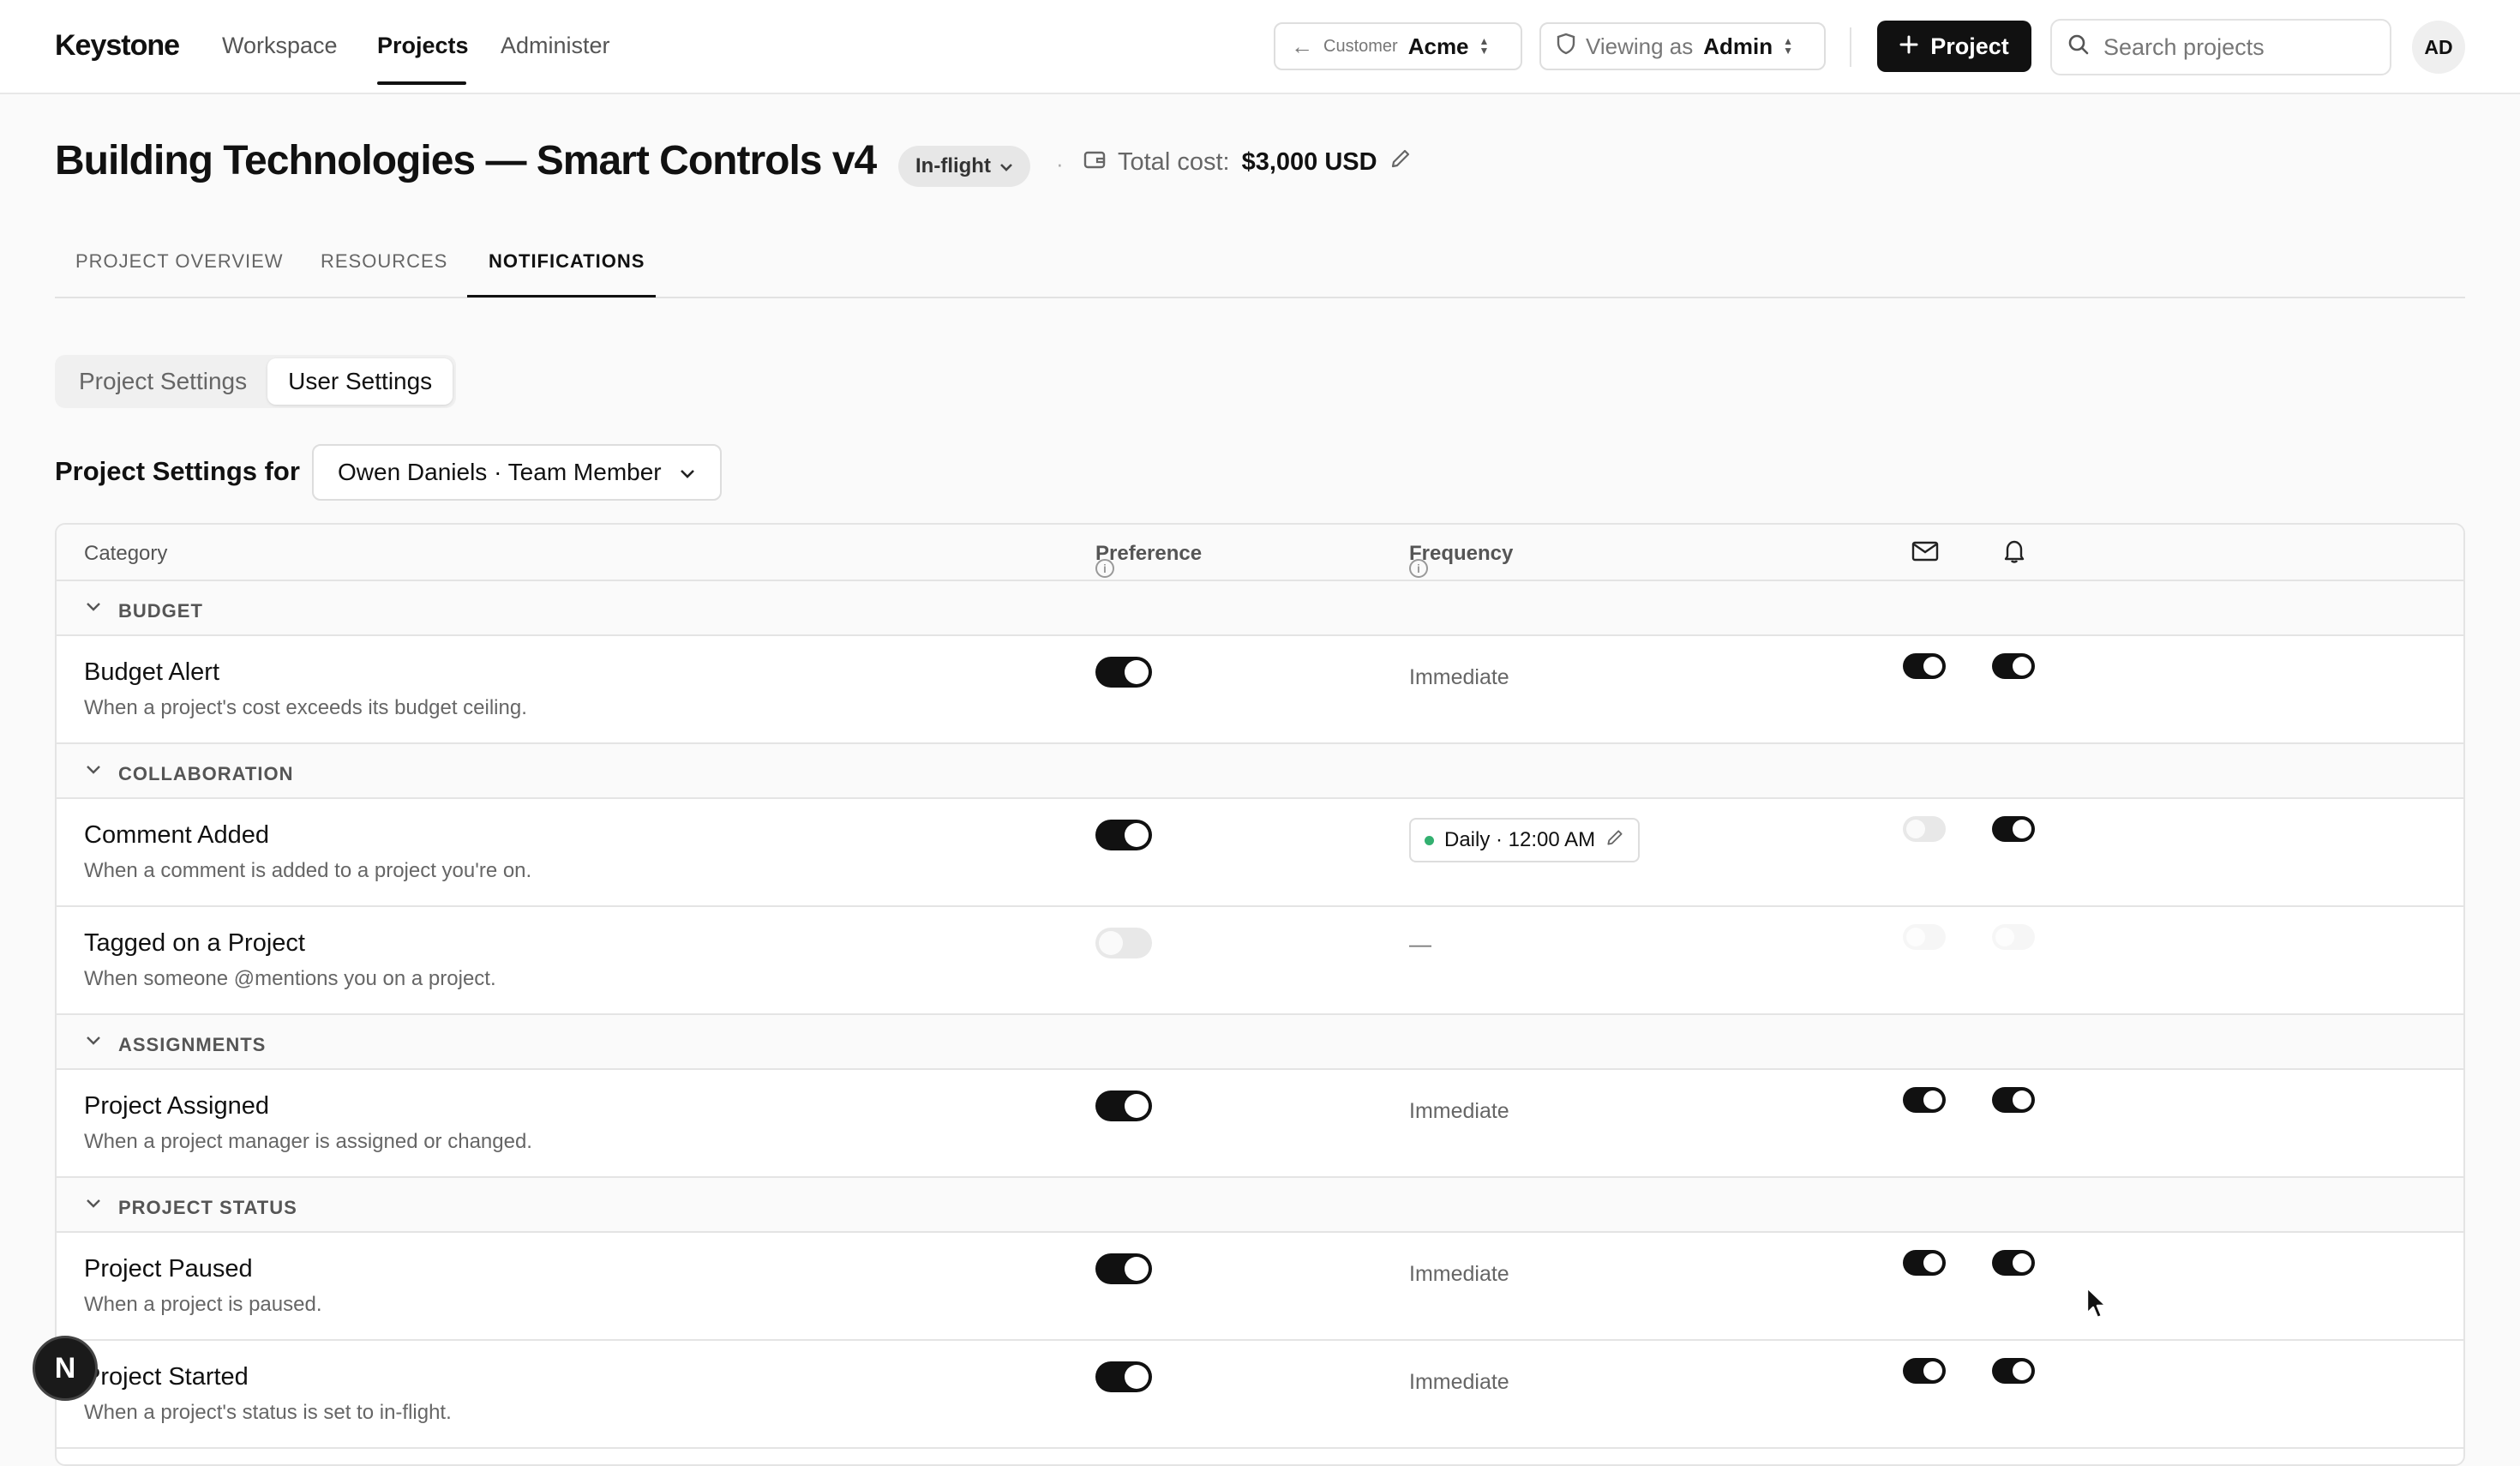 The width and height of the screenshot is (2520, 1466). What do you see at coordinates (1640, 46) in the screenshot?
I see `viewing-as-label: Viewing as` at bounding box center [1640, 46].